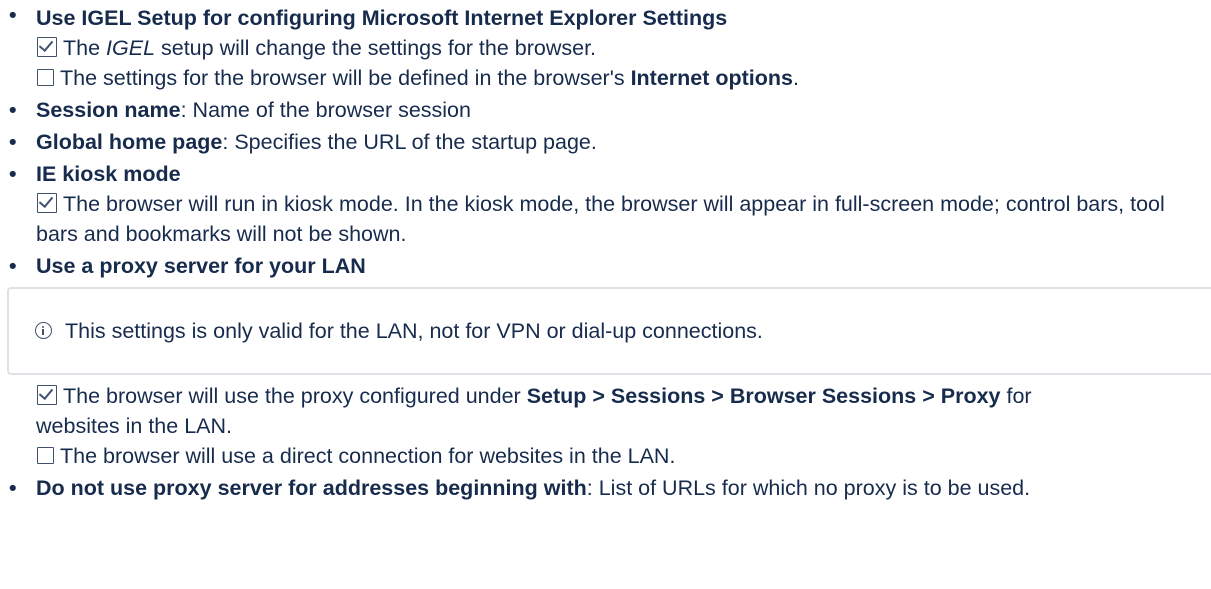 The height and width of the screenshot is (589, 1211). Describe the element at coordinates (85, 48) in the screenshot. I see `option-text: The` at that location.